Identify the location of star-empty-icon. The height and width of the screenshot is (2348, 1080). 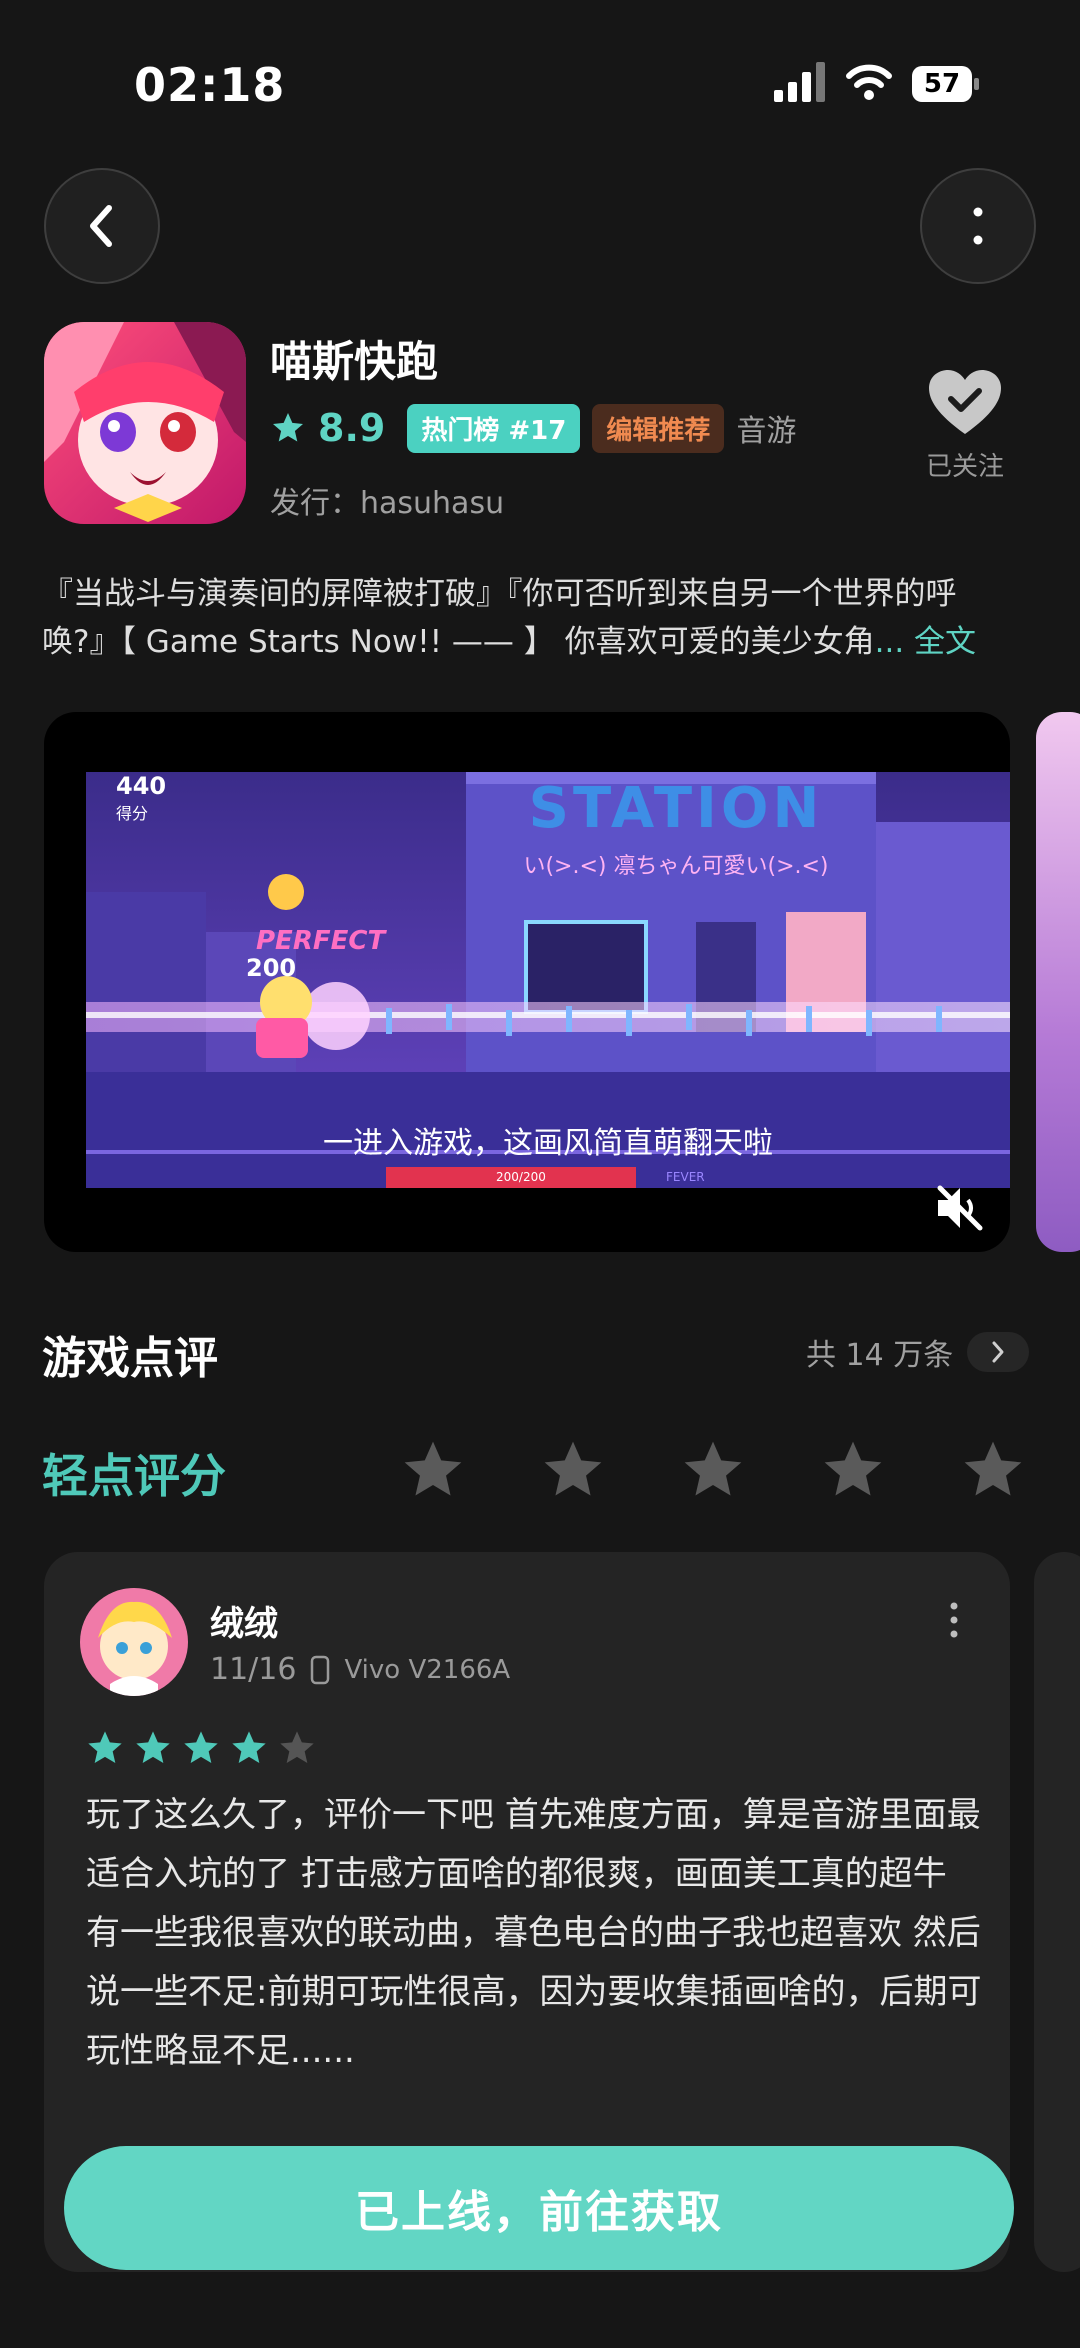
(297, 1747).